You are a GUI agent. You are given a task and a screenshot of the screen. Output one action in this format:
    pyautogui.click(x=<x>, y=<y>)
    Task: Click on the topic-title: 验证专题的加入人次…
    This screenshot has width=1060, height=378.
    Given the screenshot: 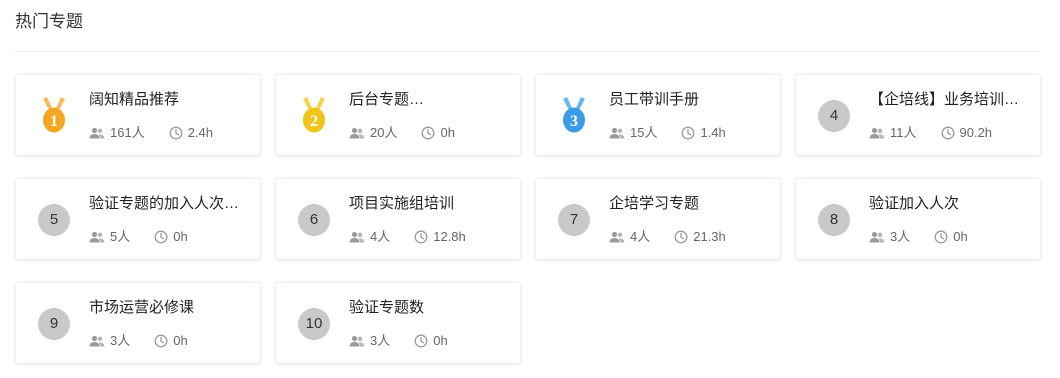 What is the action you would take?
    pyautogui.click(x=169, y=204)
    